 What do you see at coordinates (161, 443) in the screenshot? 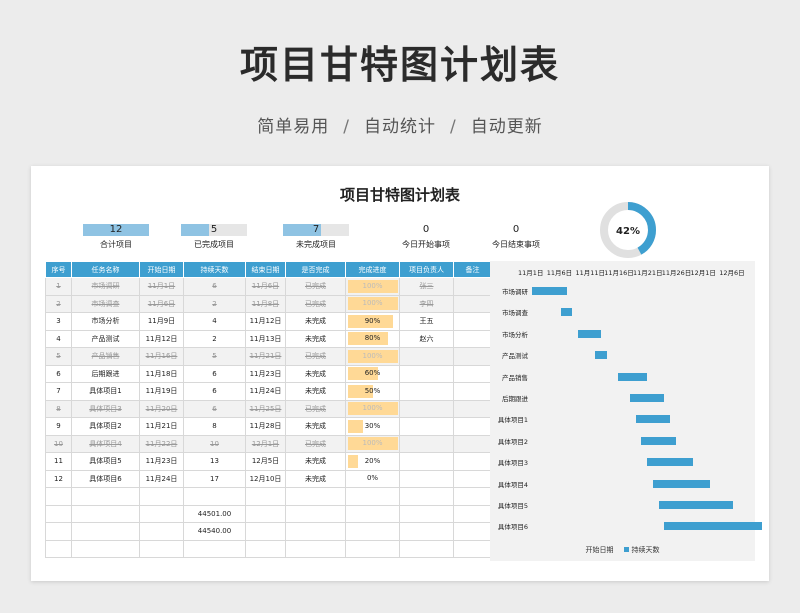
I see `cell-start-date: 11月22日` at bounding box center [161, 443].